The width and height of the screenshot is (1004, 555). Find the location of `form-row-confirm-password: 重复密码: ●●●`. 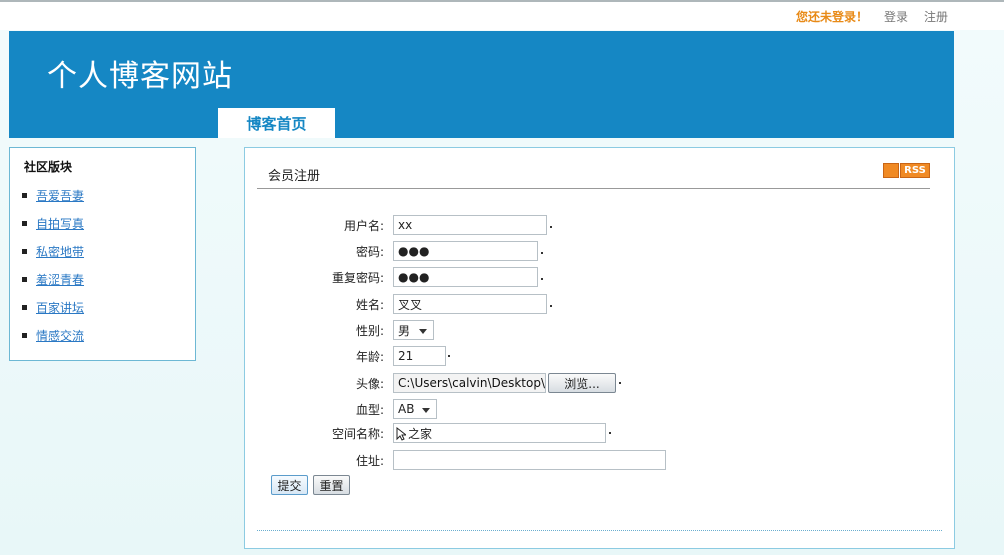

form-row-confirm-password: 重复密码: ●●● is located at coordinates (599, 277).